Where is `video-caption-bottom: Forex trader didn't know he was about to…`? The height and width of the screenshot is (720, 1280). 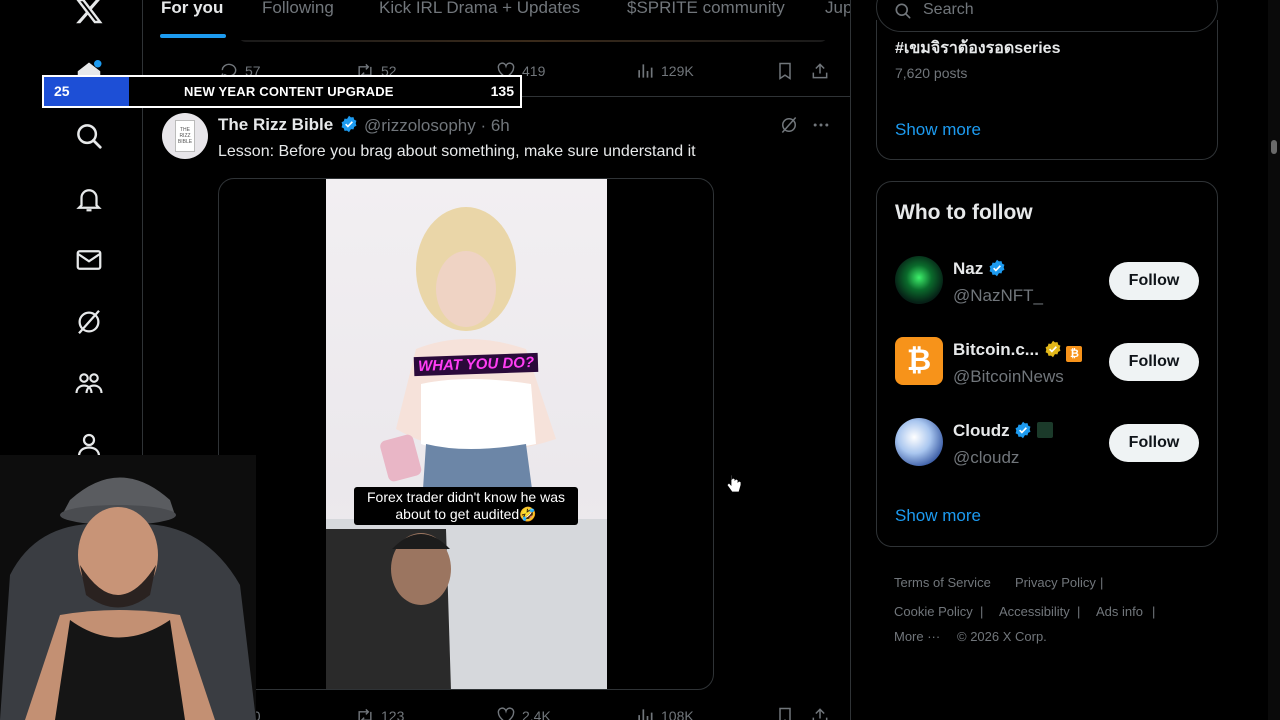 video-caption-bottom: Forex trader didn't know he was about to… is located at coordinates (466, 506).